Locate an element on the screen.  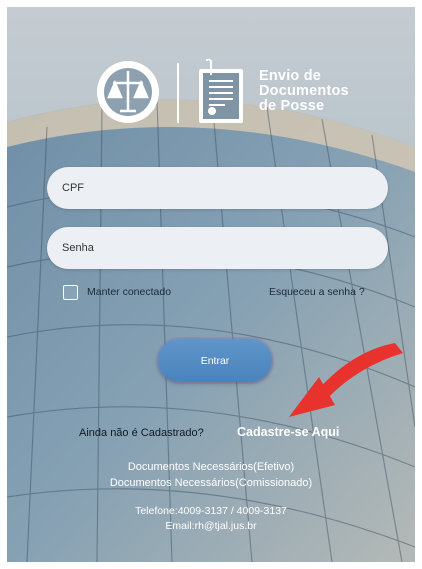
signup-question: Ainda não é Cadastrado? is located at coordinates (141, 433).